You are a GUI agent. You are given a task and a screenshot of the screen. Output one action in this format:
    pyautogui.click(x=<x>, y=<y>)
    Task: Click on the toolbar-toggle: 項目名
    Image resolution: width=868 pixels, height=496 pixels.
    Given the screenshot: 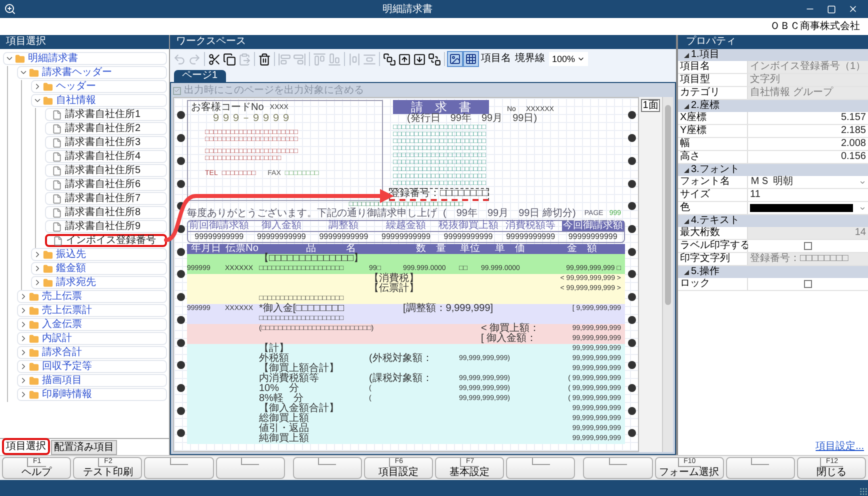 What is the action you would take?
    pyautogui.click(x=496, y=59)
    